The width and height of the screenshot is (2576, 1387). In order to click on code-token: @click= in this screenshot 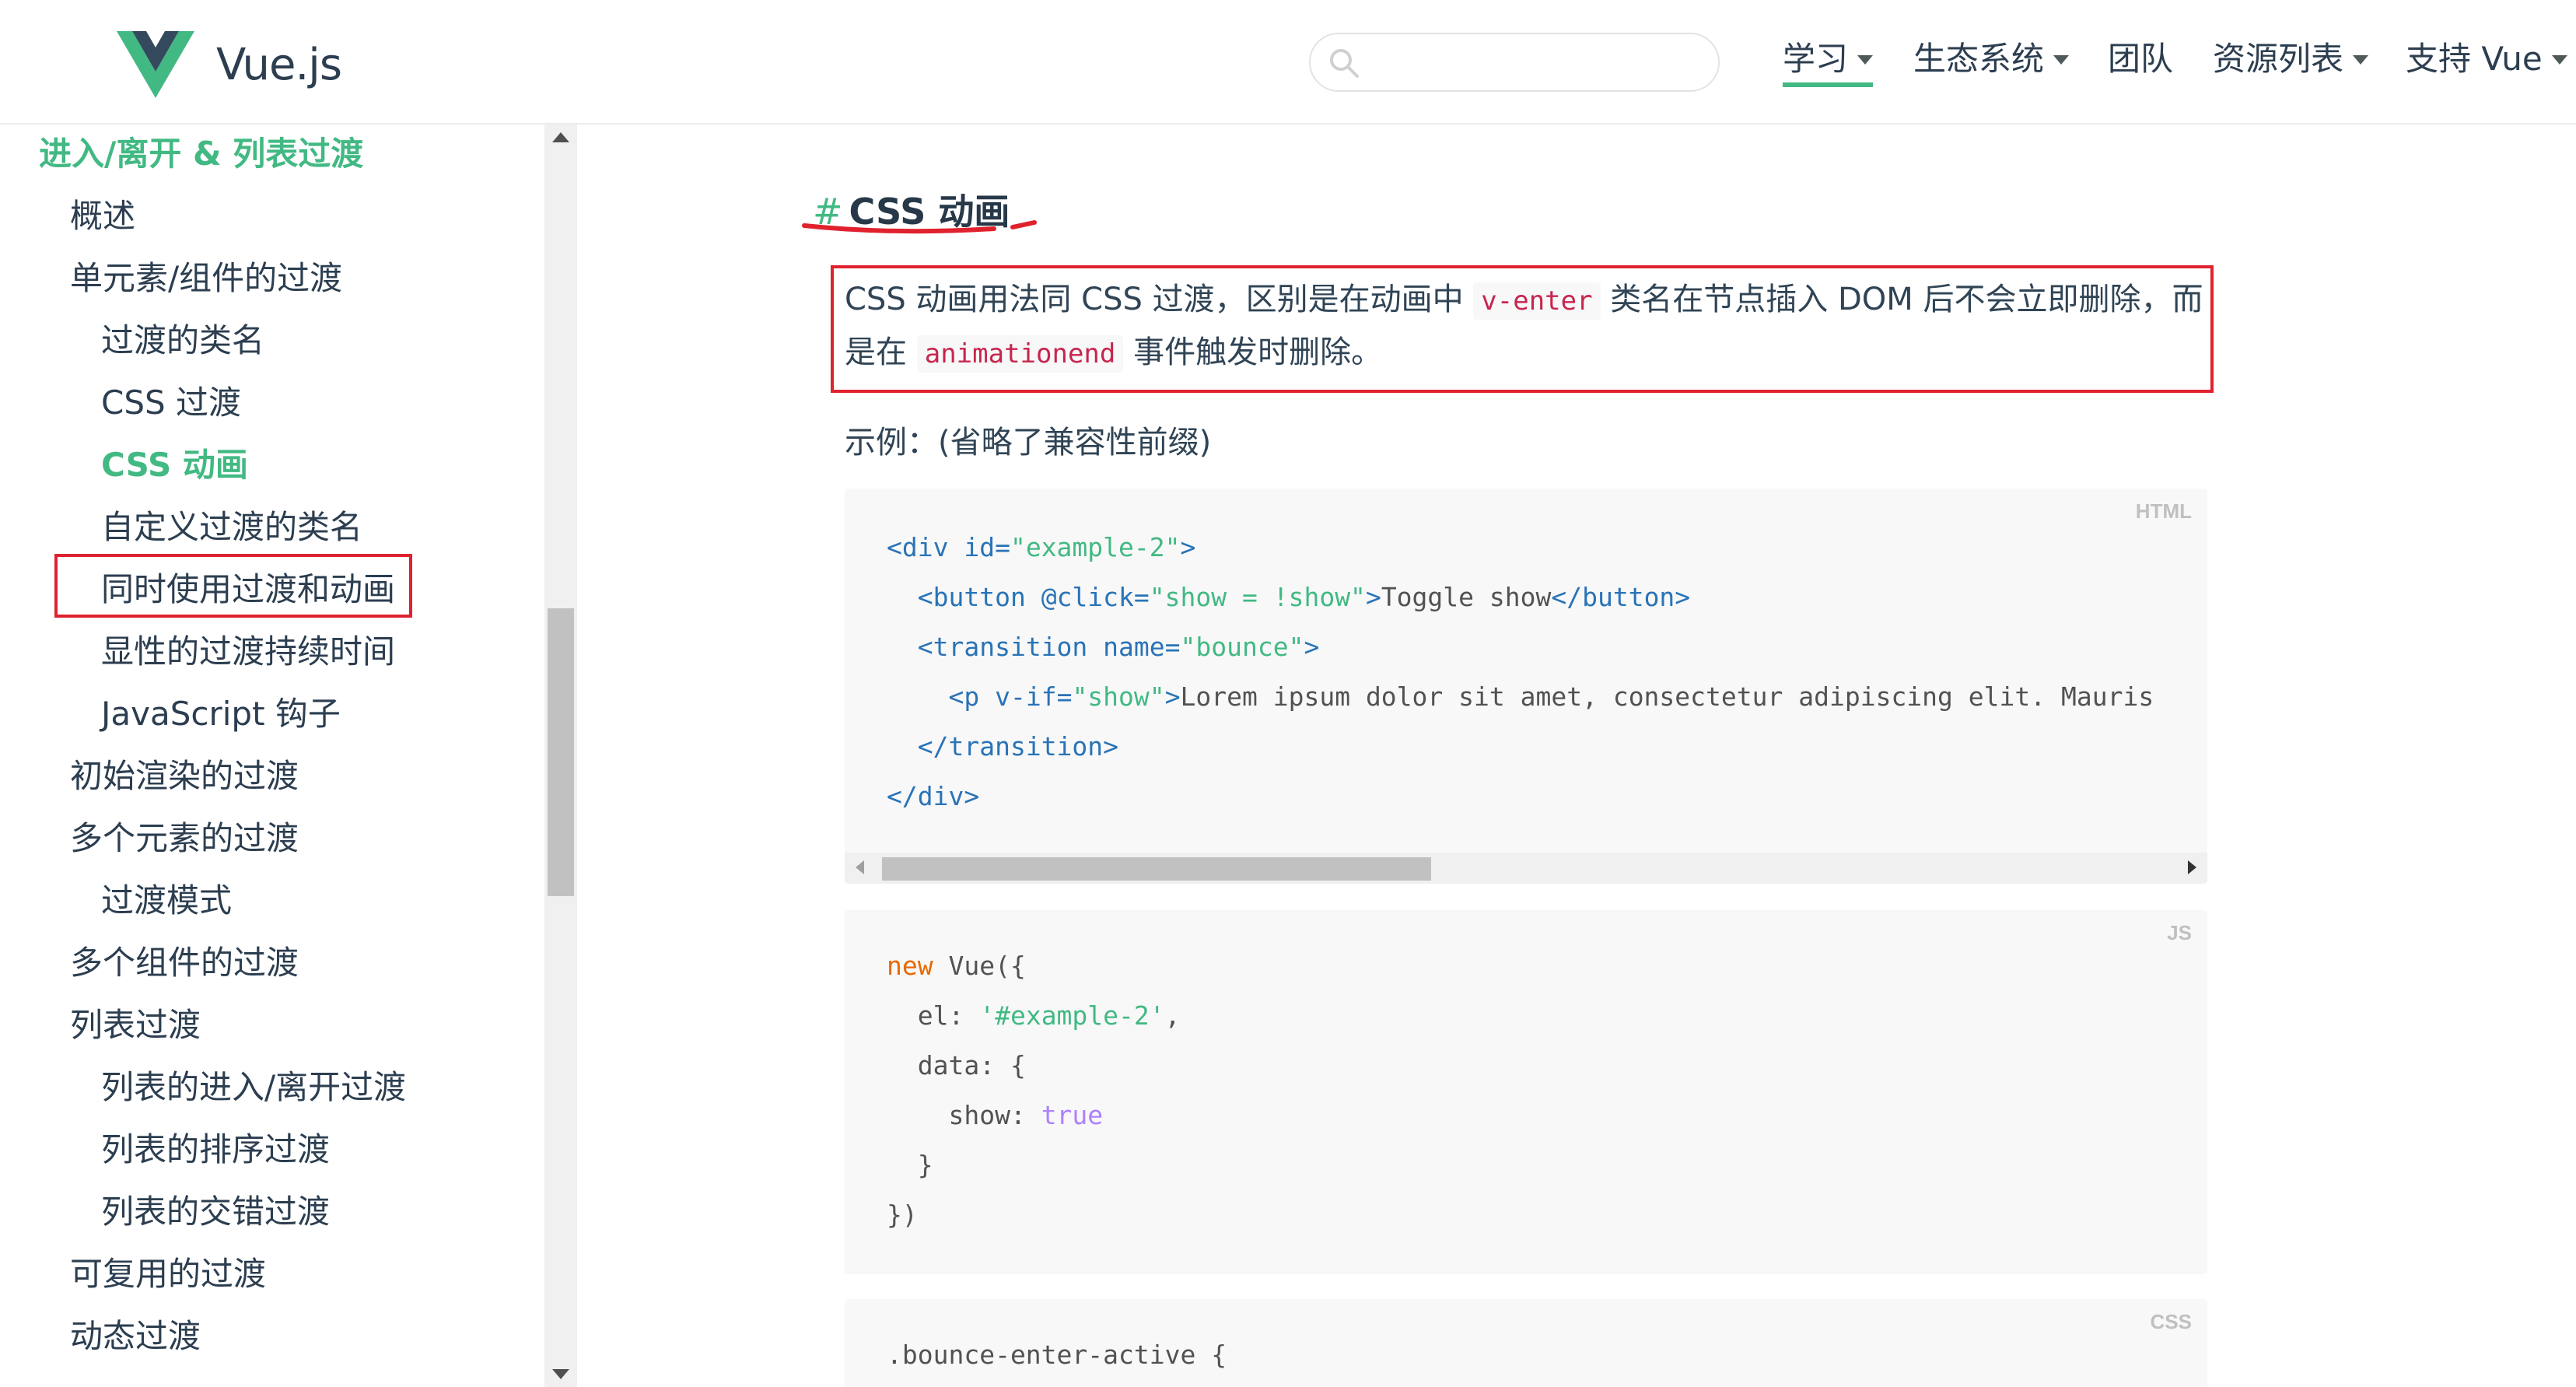, I will do `click(1095, 597)`.